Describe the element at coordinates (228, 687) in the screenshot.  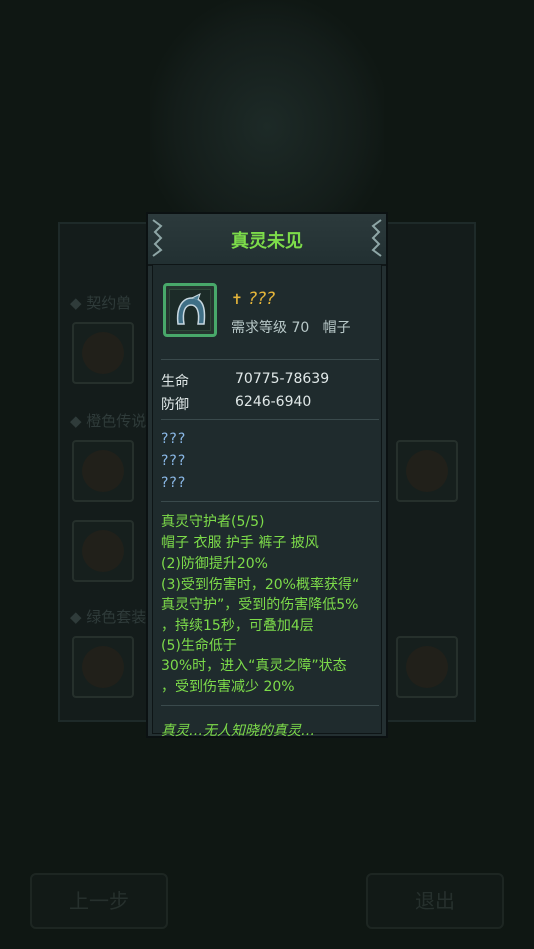
I see `set-bonus-5-line-3: ，受到伤害减少 20%` at that location.